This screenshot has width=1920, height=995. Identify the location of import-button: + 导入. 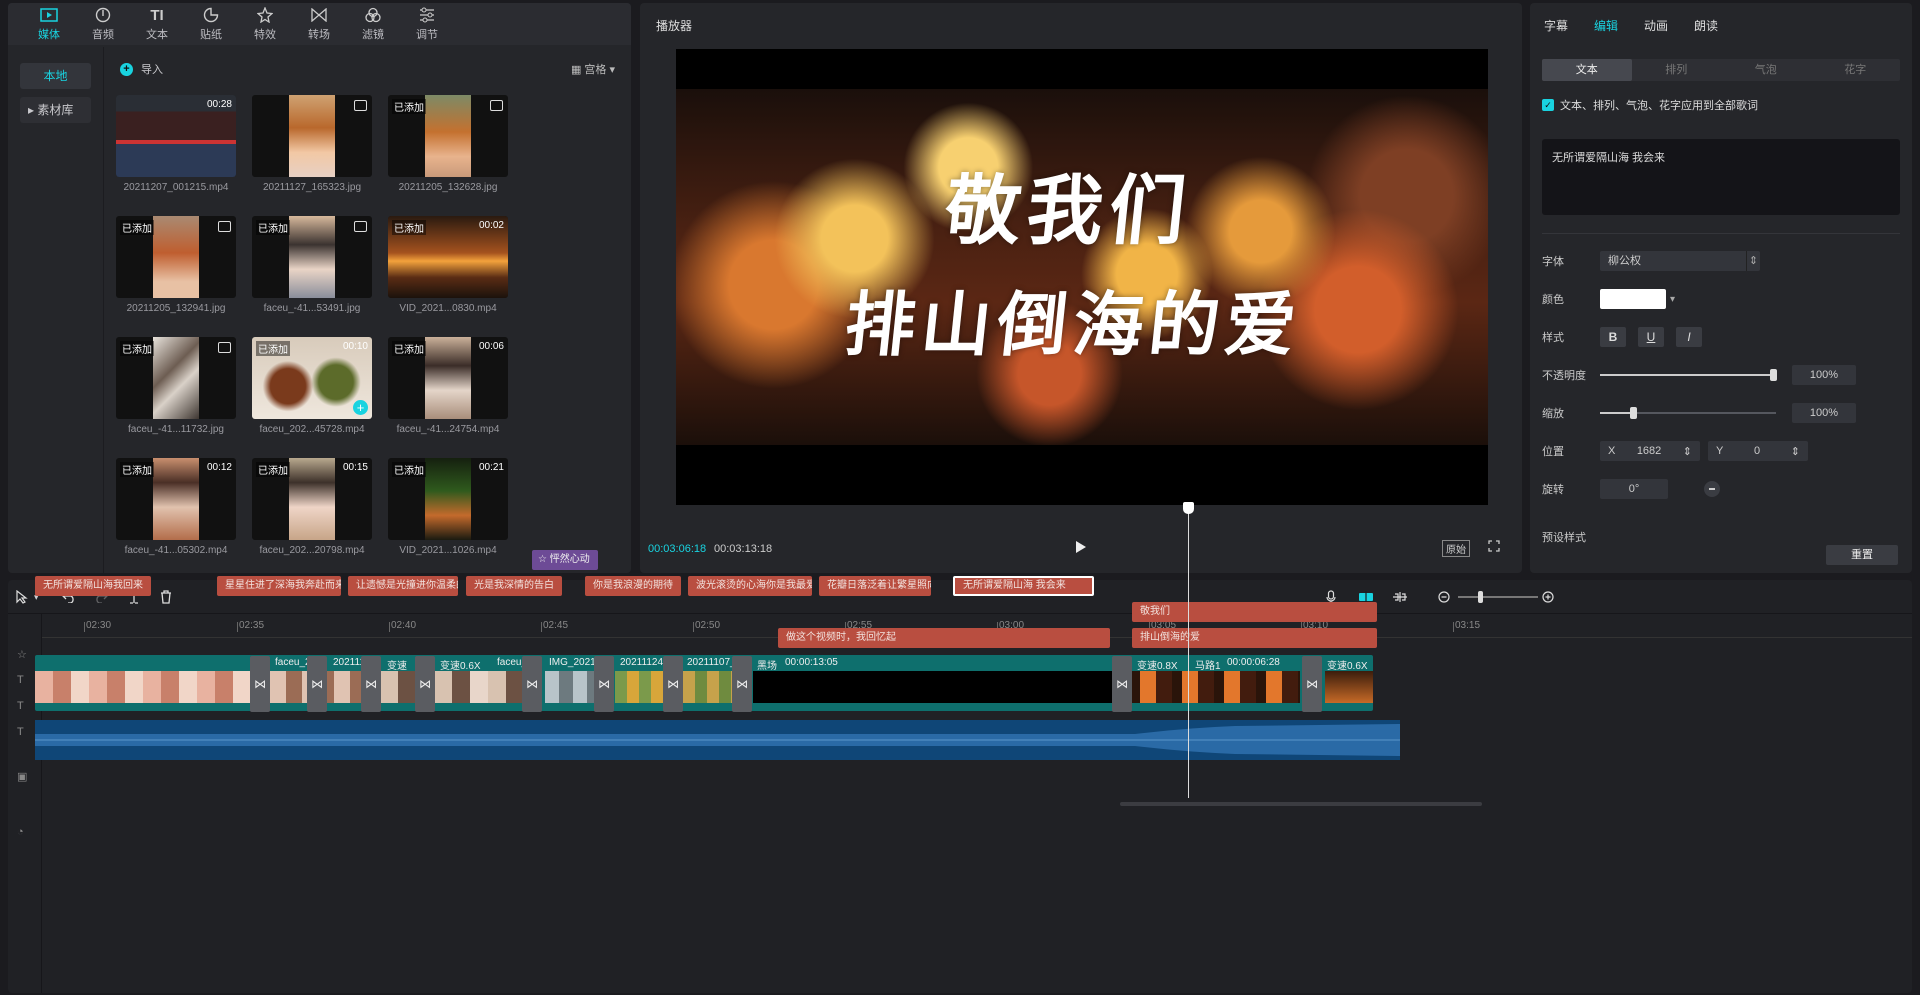
(141, 69).